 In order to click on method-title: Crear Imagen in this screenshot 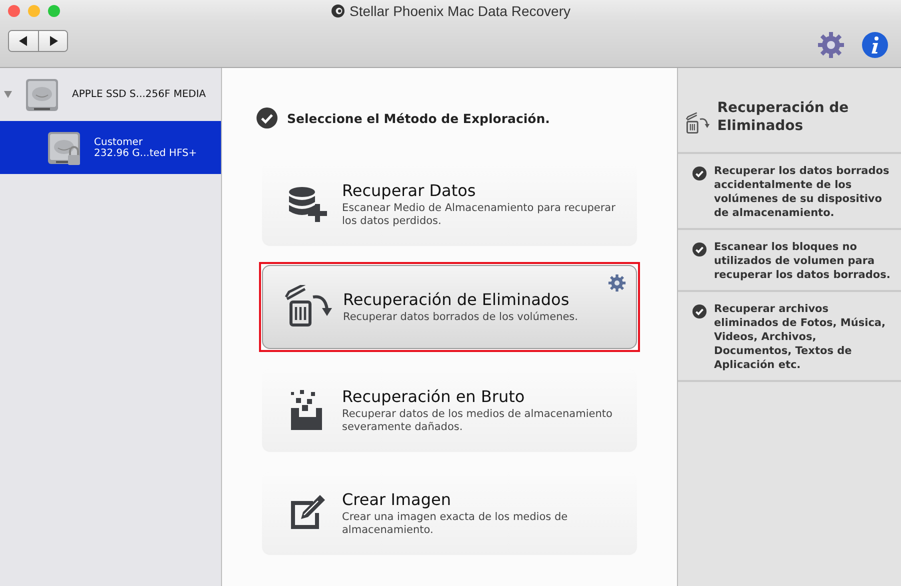, I will do `click(397, 499)`.